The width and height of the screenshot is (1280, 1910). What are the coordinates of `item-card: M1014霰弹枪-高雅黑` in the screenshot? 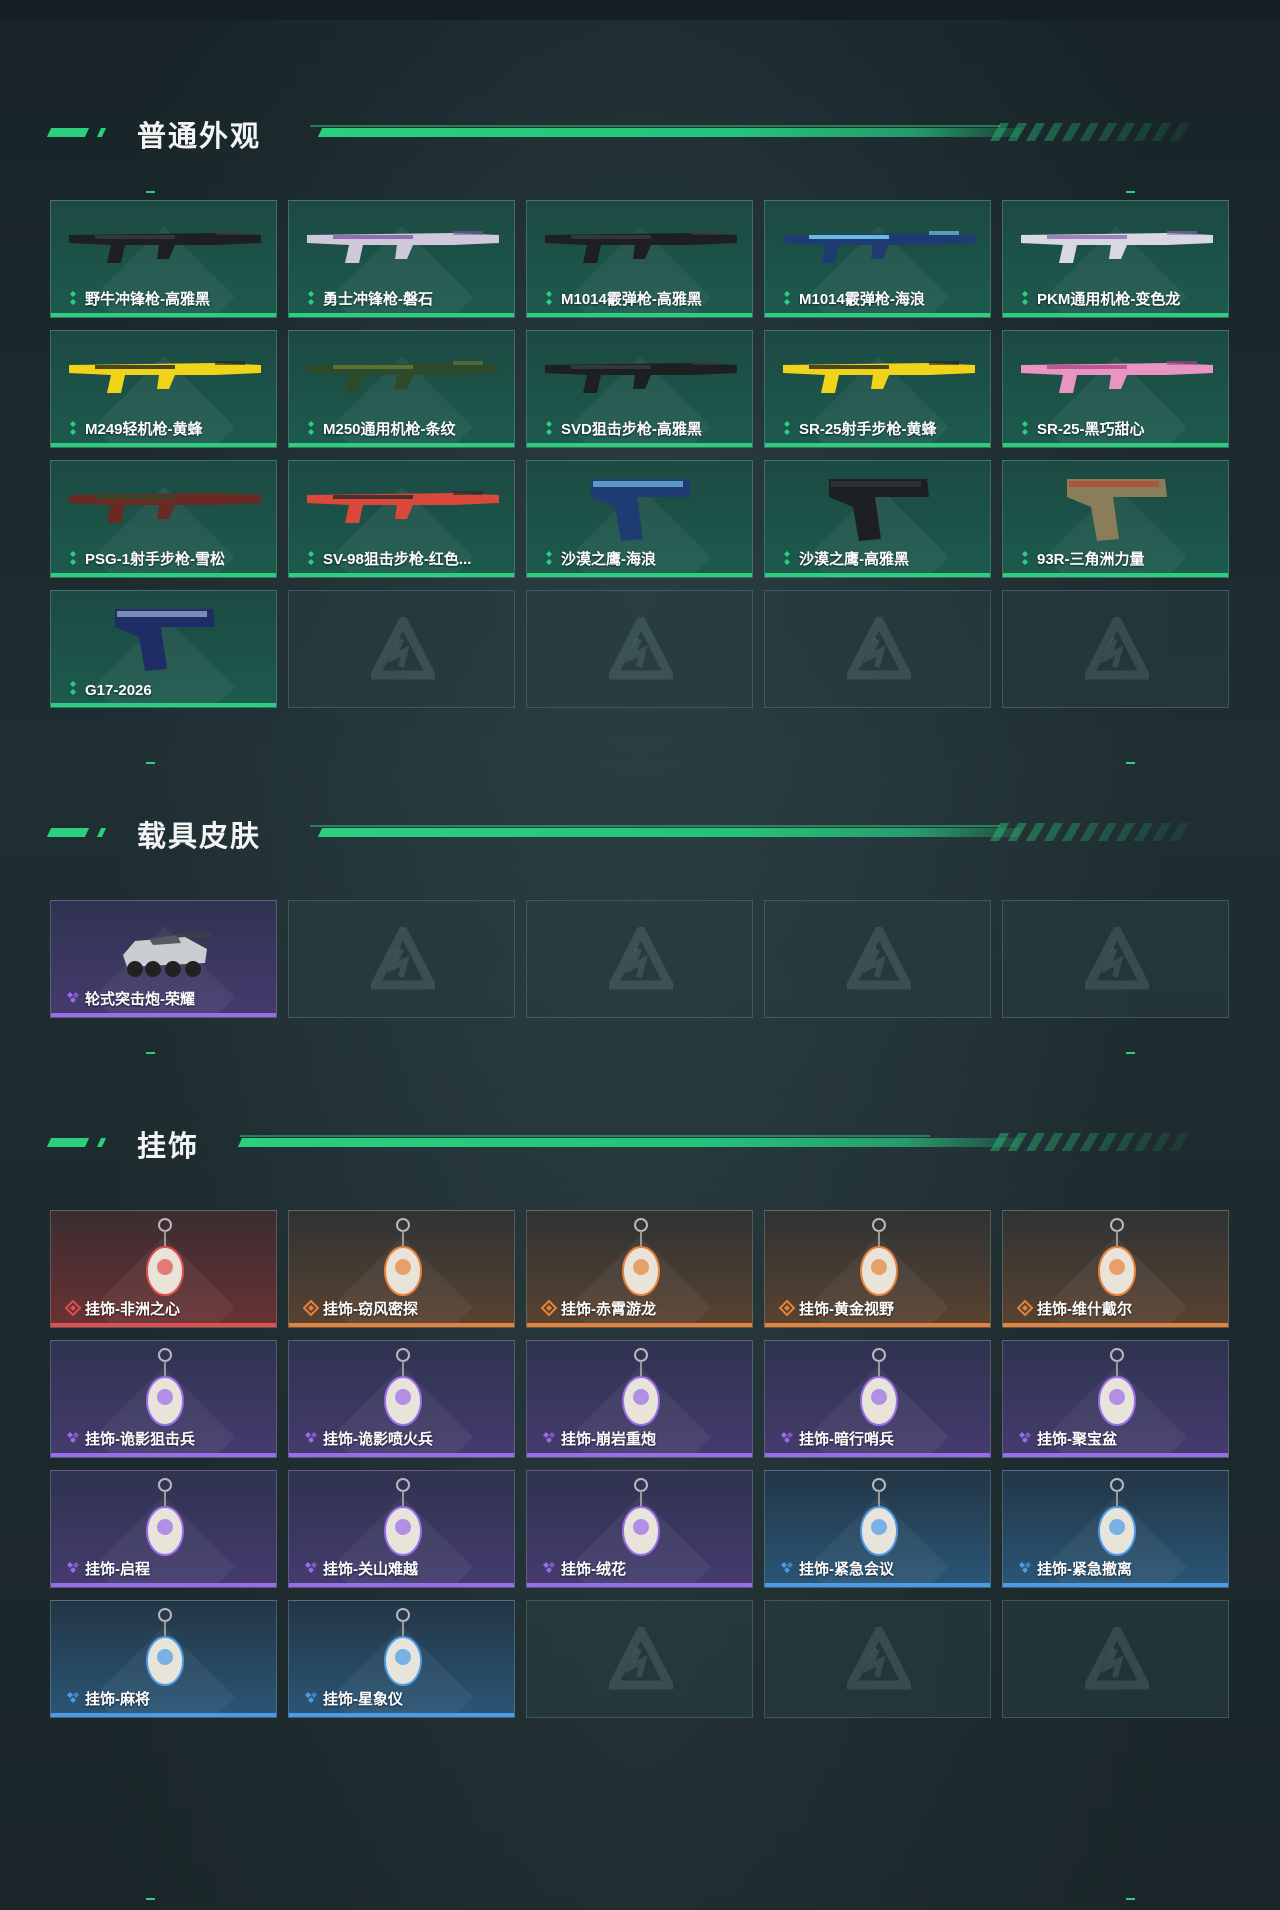 It's located at (639, 259).